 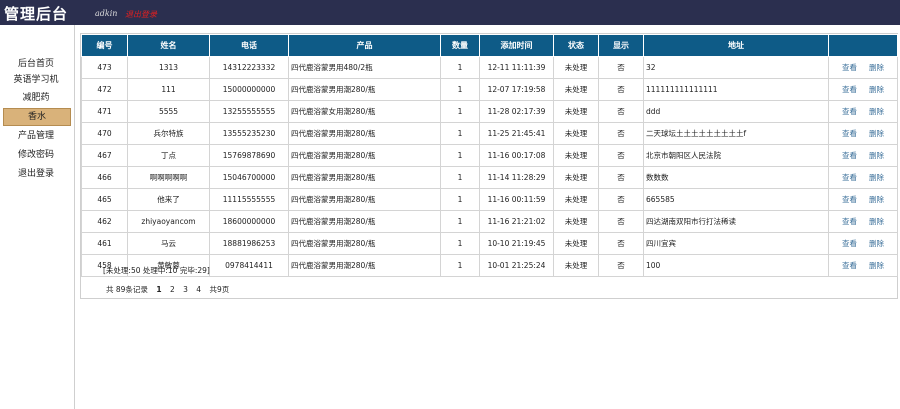 I want to click on cell-name: 5555, so click(x=168, y=111).